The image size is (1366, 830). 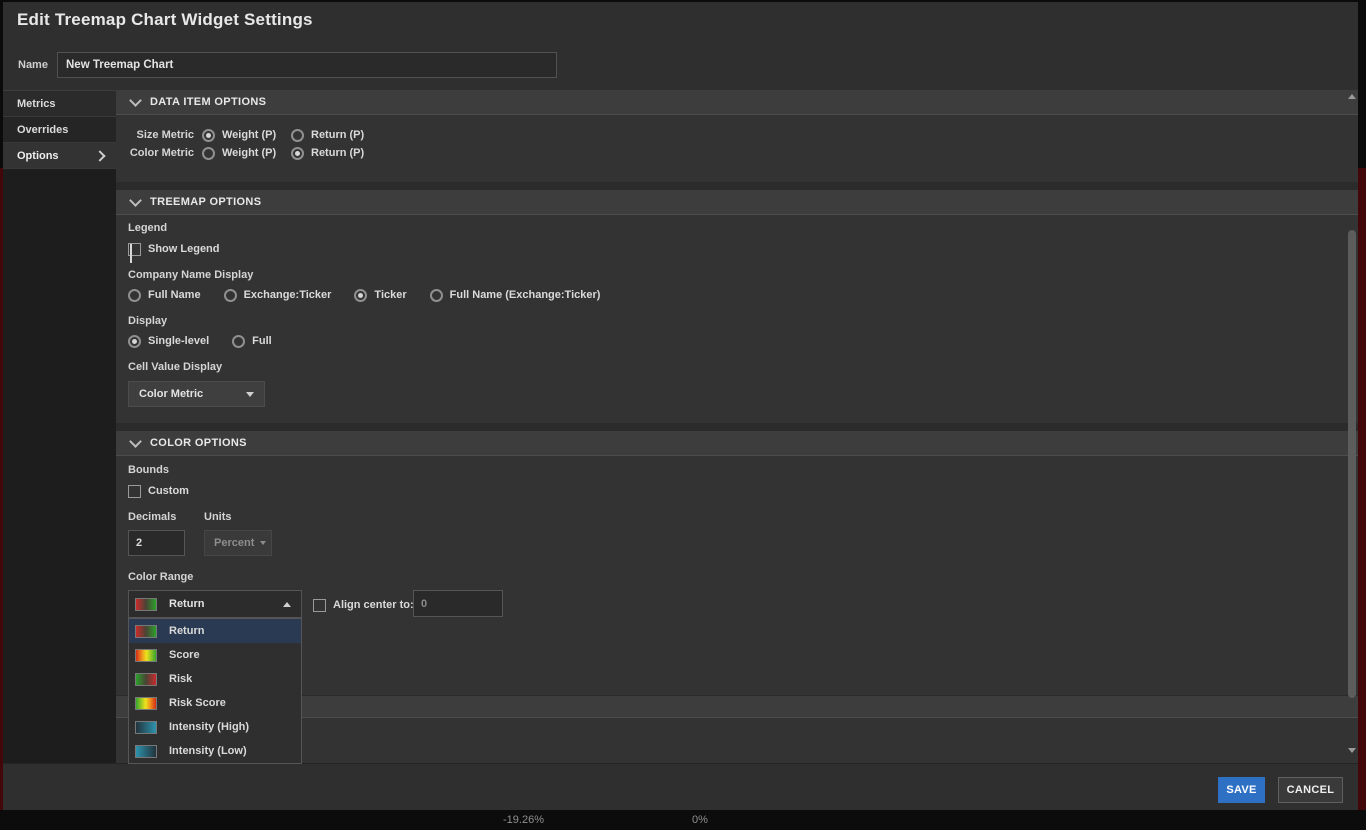 I want to click on option-label: Return, so click(x=187, y=631).